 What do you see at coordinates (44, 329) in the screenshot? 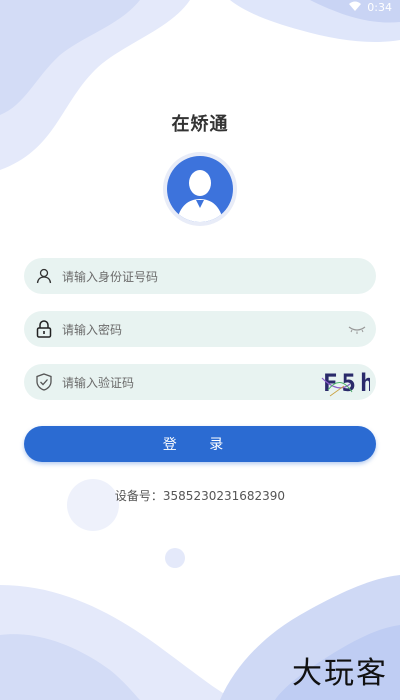
I see `lock-icon` at bounding box center [44, 329].